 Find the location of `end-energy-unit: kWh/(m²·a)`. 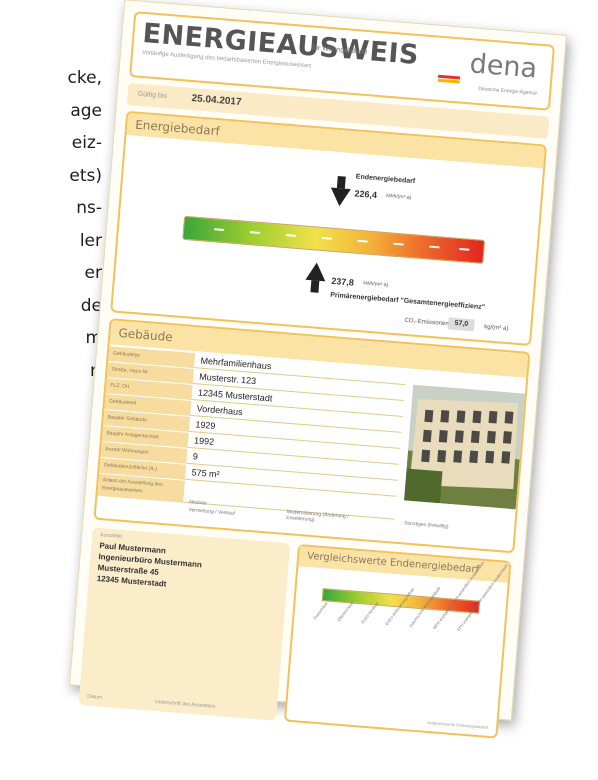

end-energy-unit: kWh/(m²·a) is located at coordinates (399, 196).